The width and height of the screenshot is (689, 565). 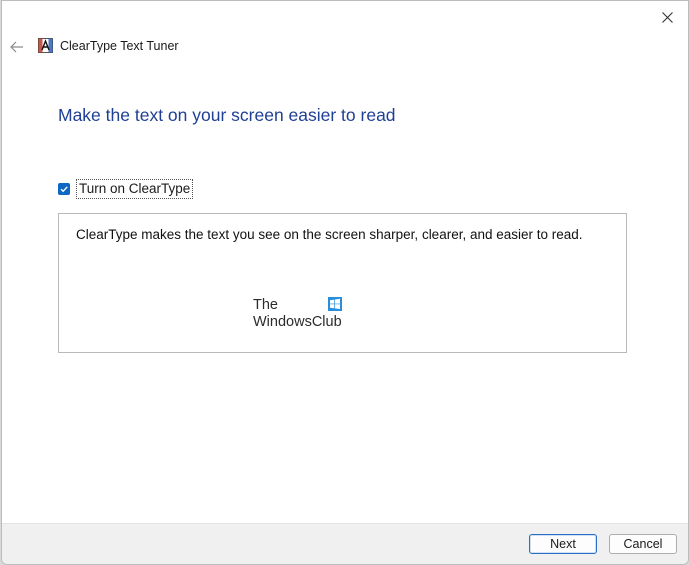 I want to click on watermark-line2: WindowsClub, so click(x=297, y=322).